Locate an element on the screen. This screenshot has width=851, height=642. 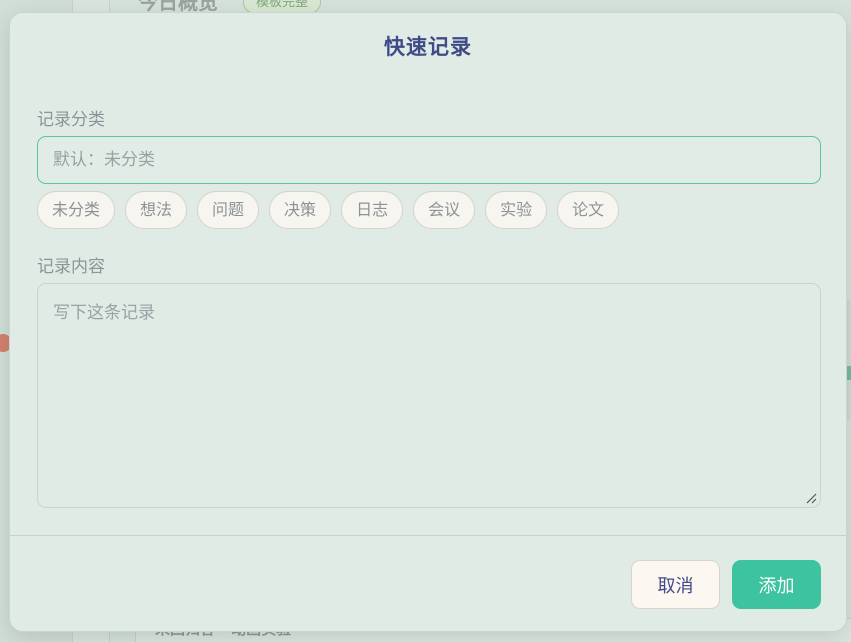
category-chip-meeting: 会议 is located at coordinates (444, 210).